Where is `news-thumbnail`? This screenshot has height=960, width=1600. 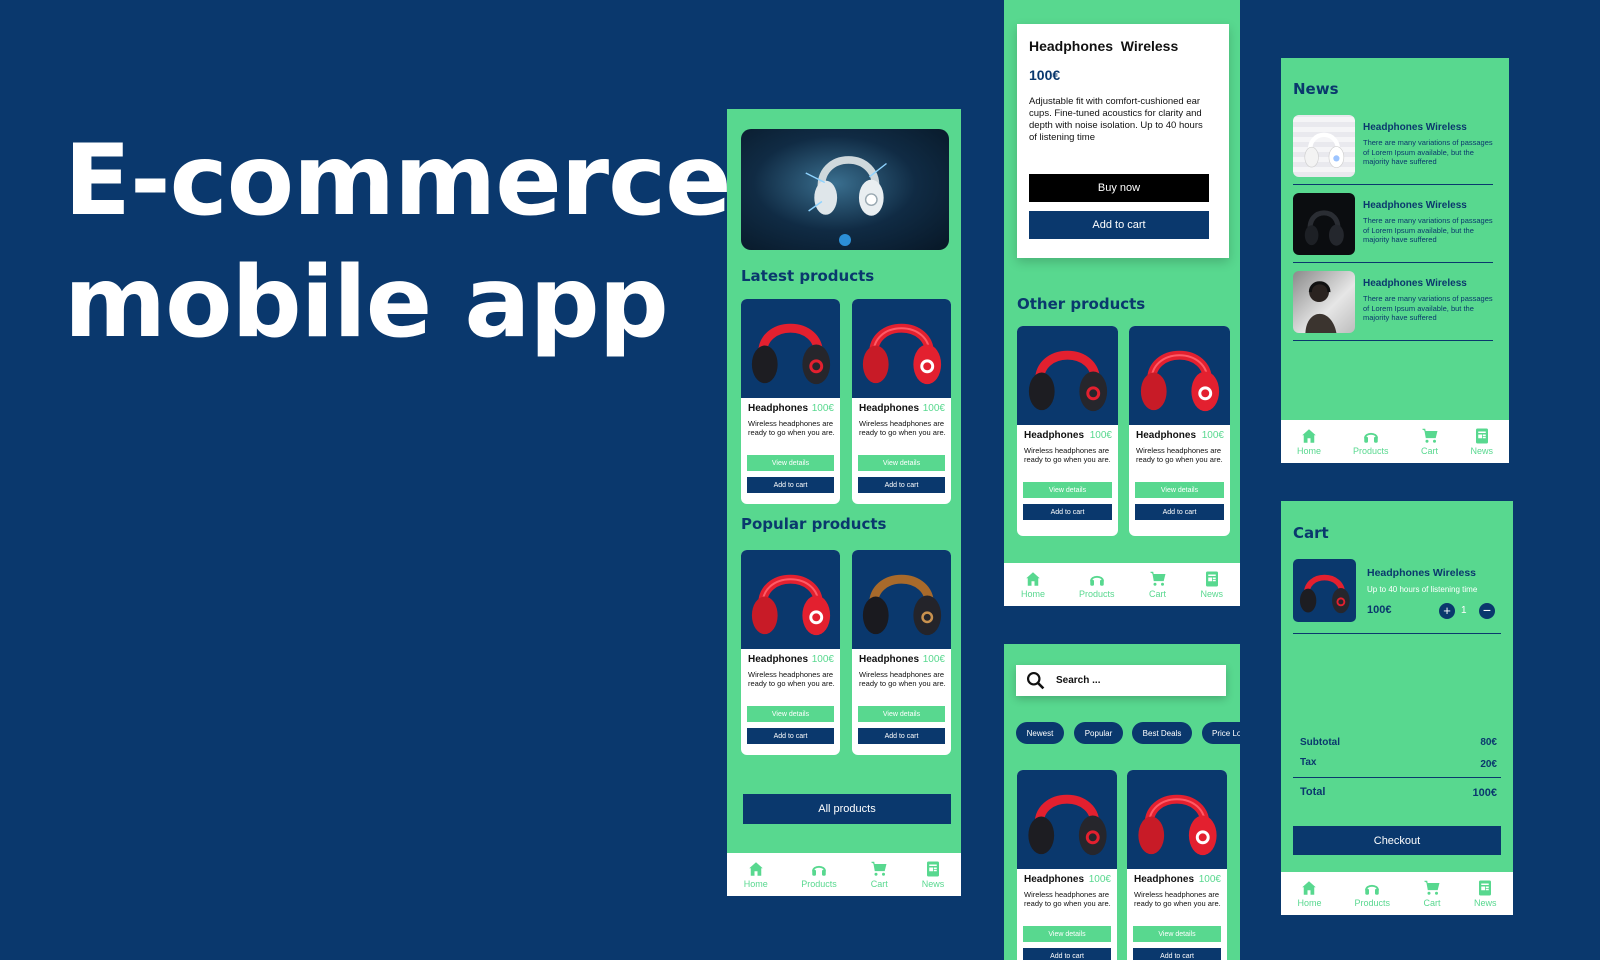 news-thumbnail is located at coordinates (1324, 146).